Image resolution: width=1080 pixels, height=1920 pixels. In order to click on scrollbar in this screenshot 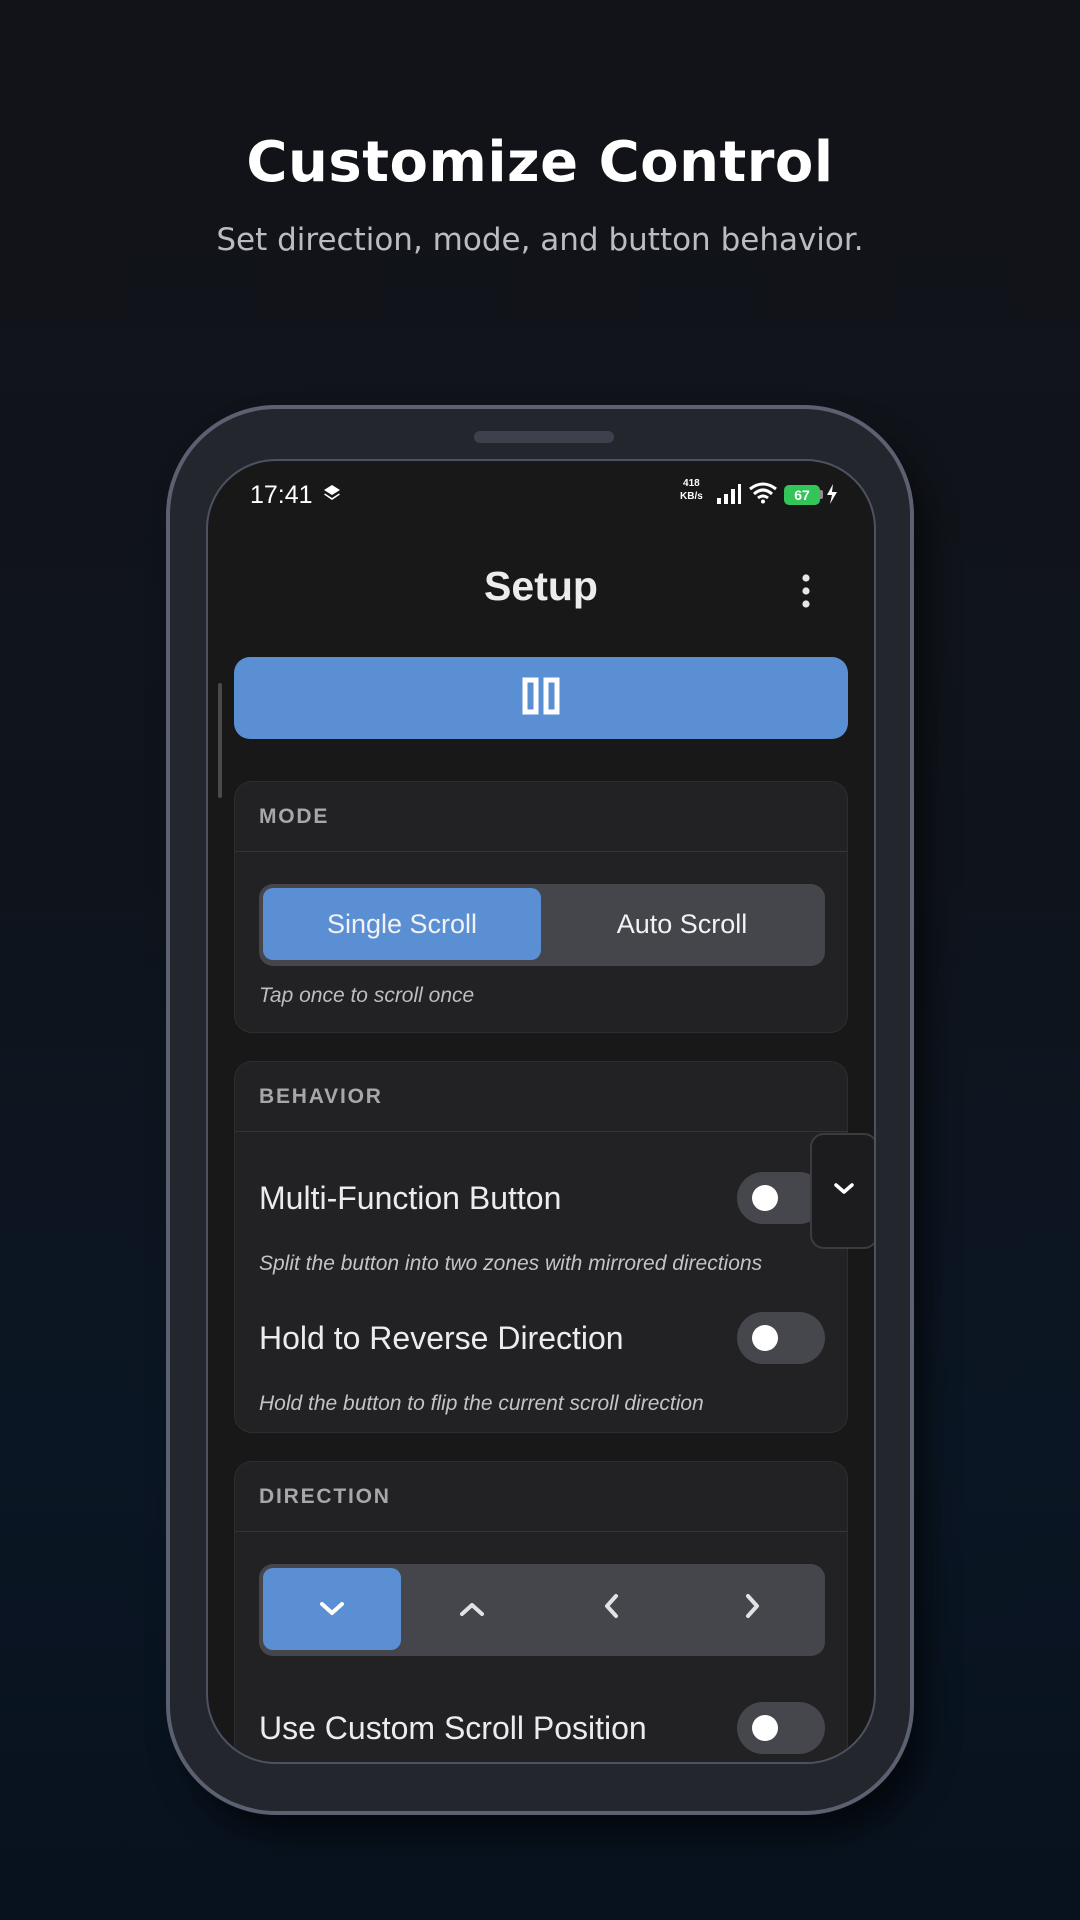, I will do `click(220, 740)`.